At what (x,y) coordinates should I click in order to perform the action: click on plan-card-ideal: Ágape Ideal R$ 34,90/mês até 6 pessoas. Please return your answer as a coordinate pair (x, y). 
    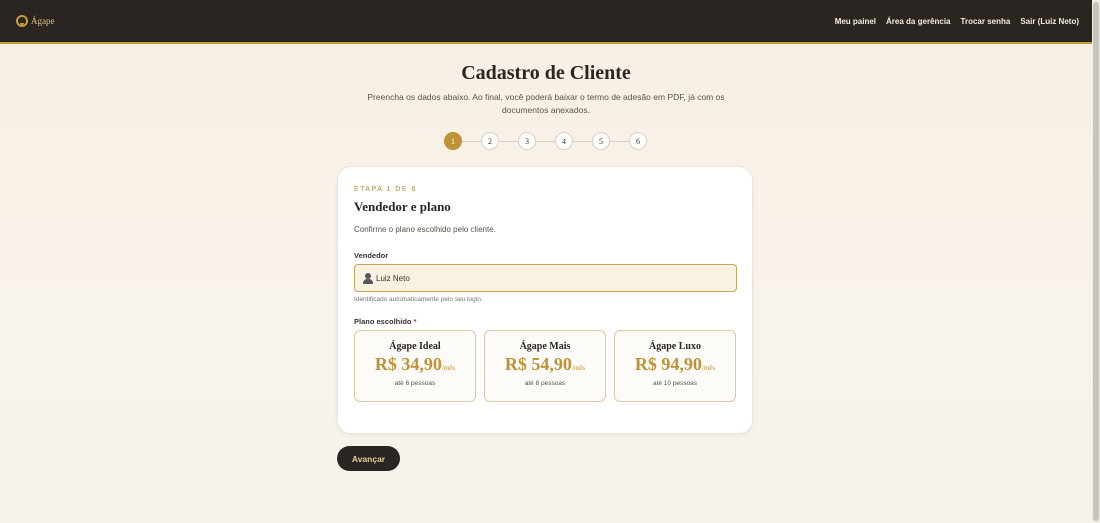
    Looking at the image, I should click on (415, 366).